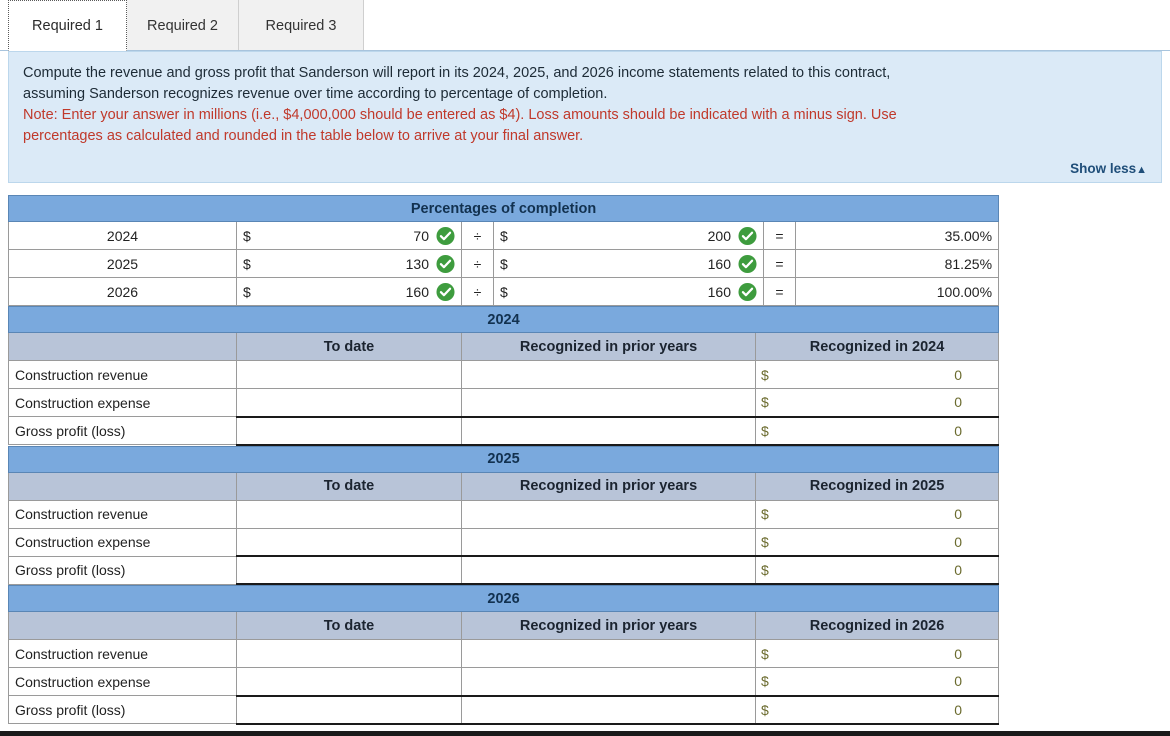  I want to click on tab-bar: Required 1 Required 2 Required 3, so click(585, 25).